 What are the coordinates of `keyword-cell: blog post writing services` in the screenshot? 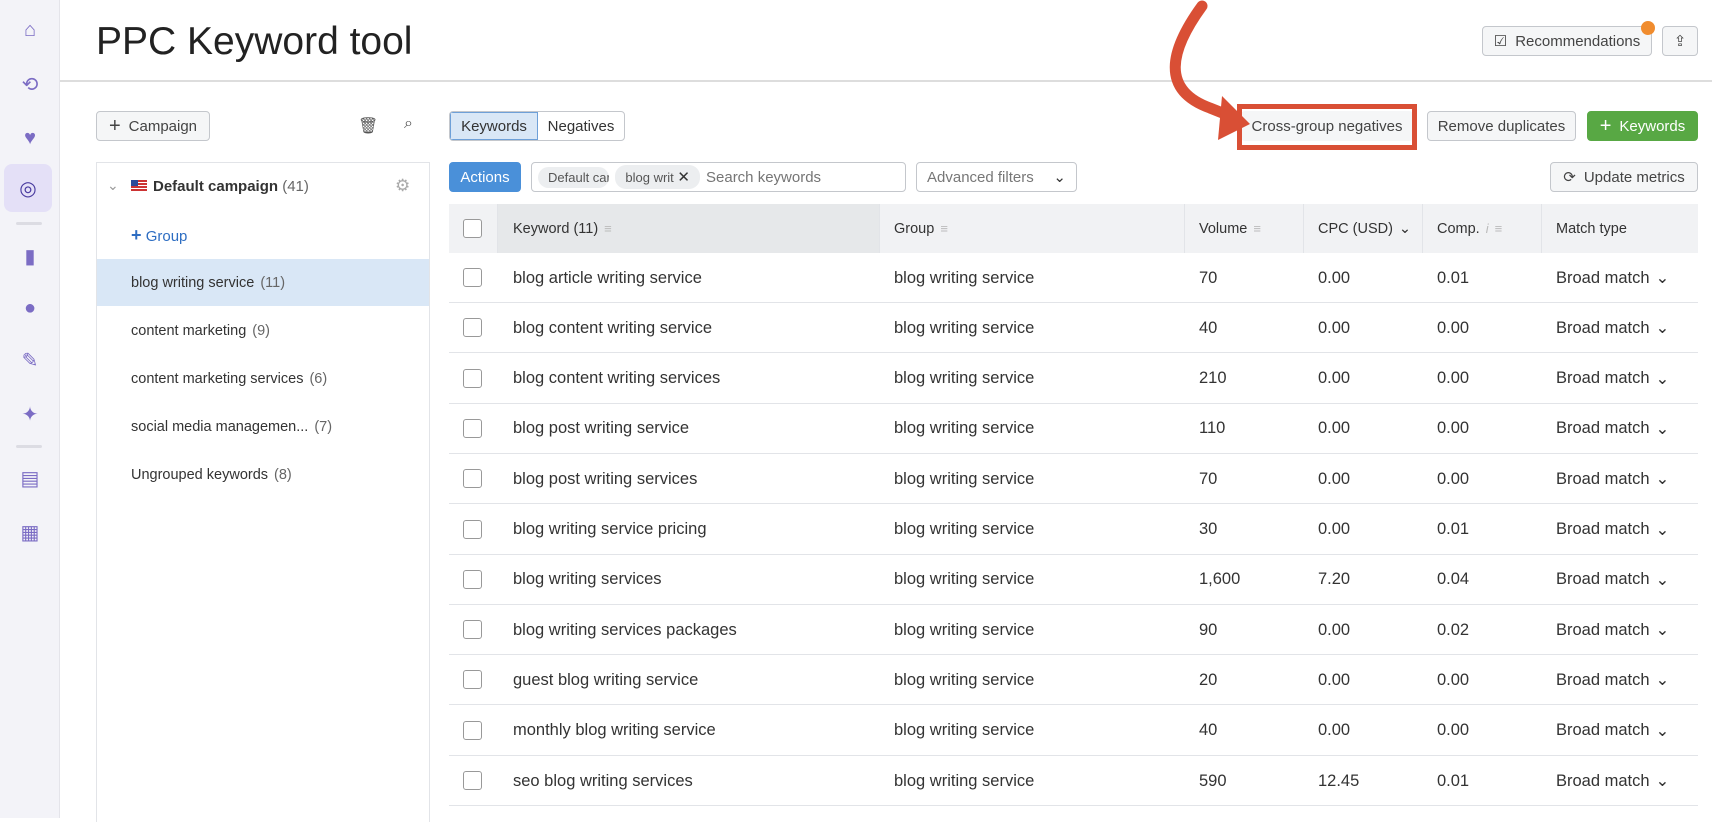 It's located at (605, 478).